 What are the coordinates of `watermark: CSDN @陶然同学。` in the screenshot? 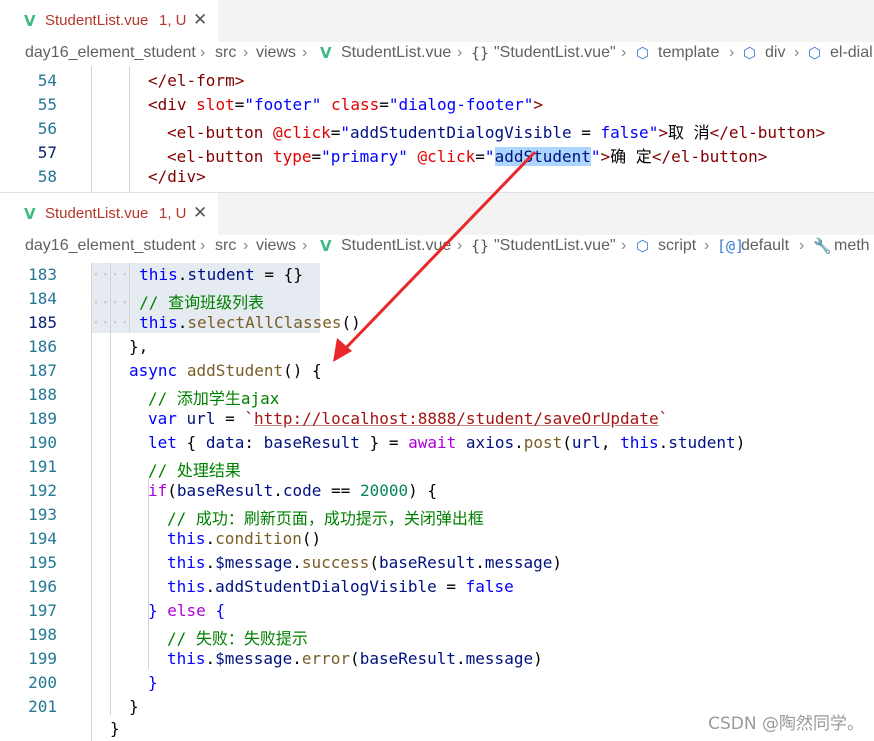 It's located at (786, 724).